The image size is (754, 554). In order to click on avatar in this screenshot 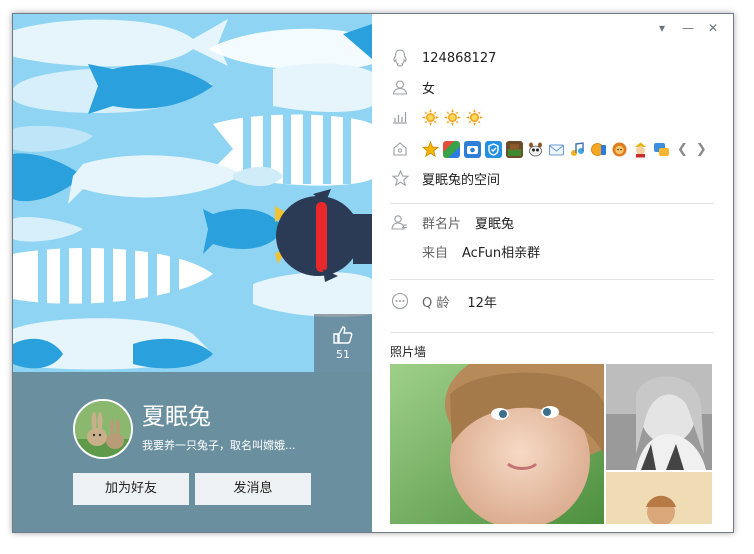, I will do `click(103, 429)`.